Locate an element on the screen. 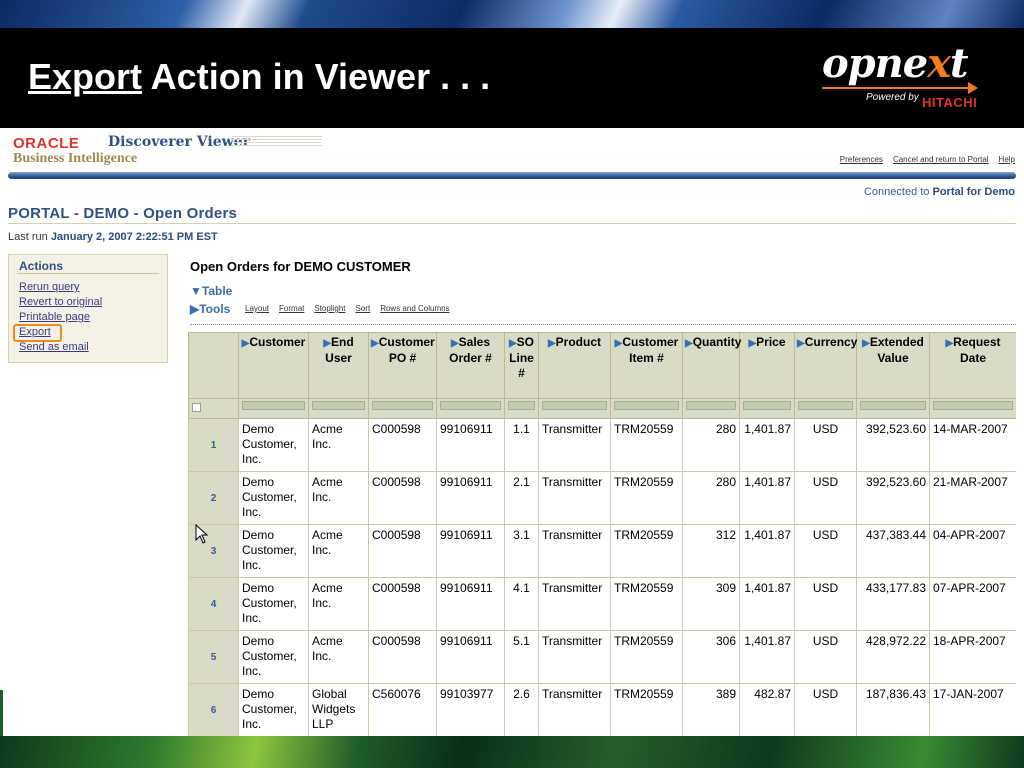 The width and height of the screenshot is (1024, 768). column-header: ▶SO Line # is located at coordinates (521, 365).